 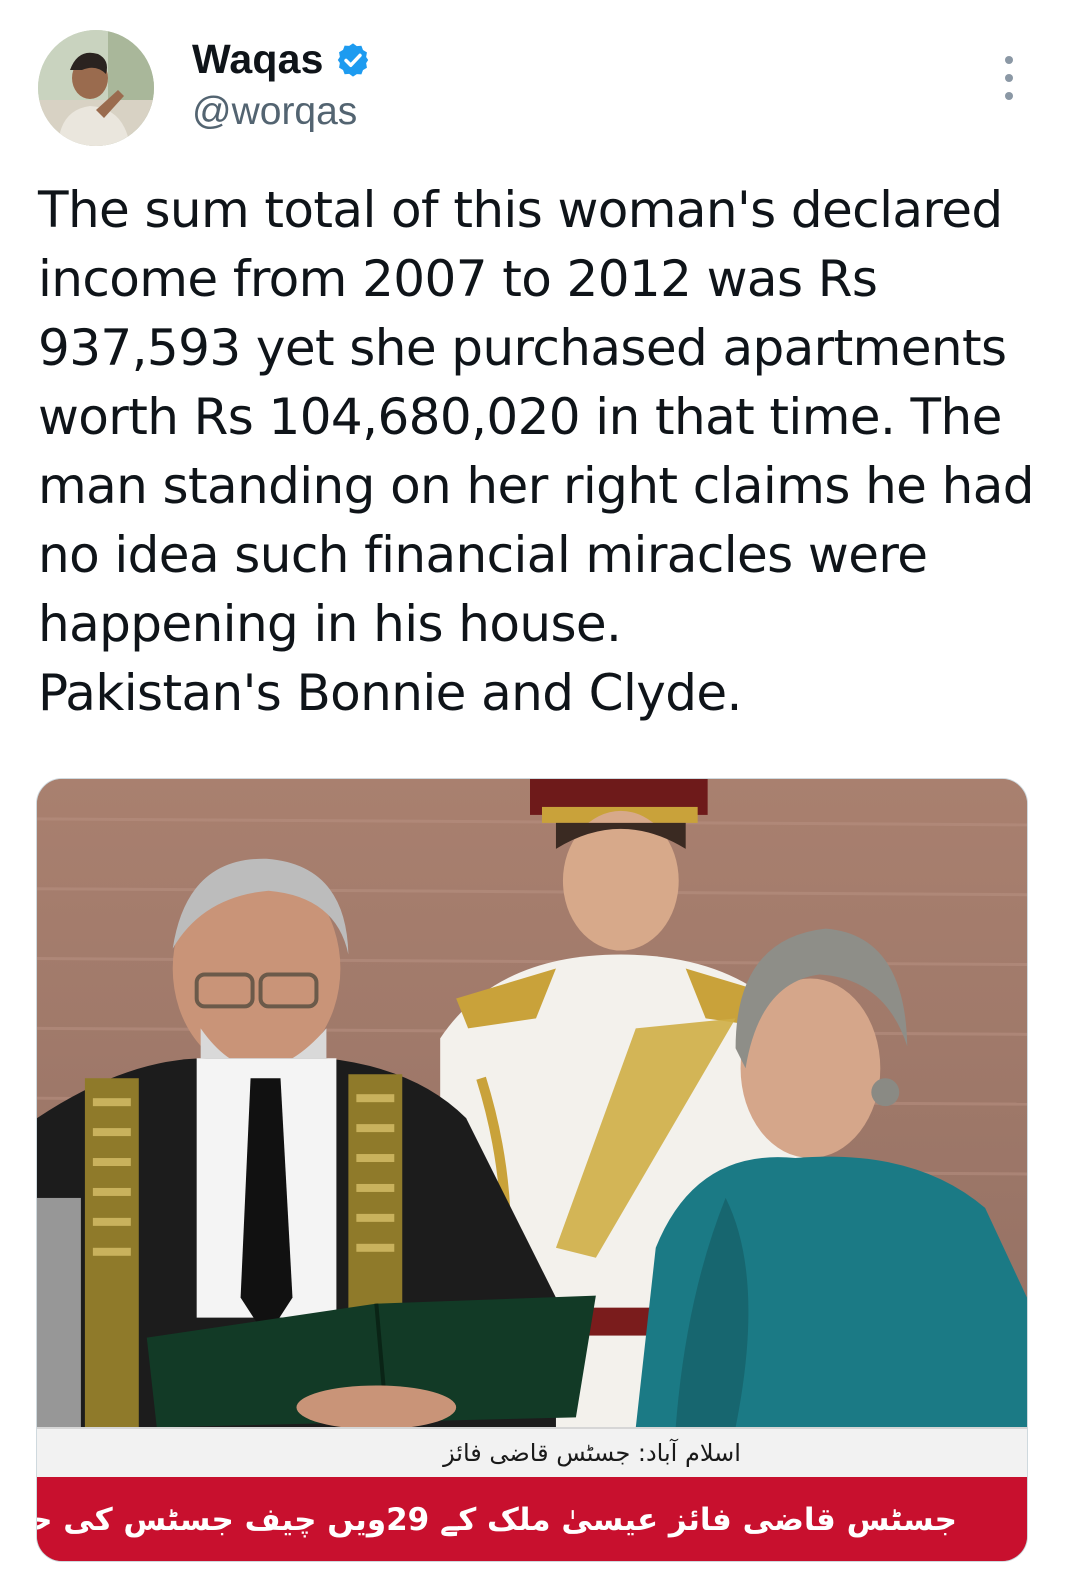 I want to click on tweet-text-line: man standing on her right claims he had, so click(x=536, y=486).